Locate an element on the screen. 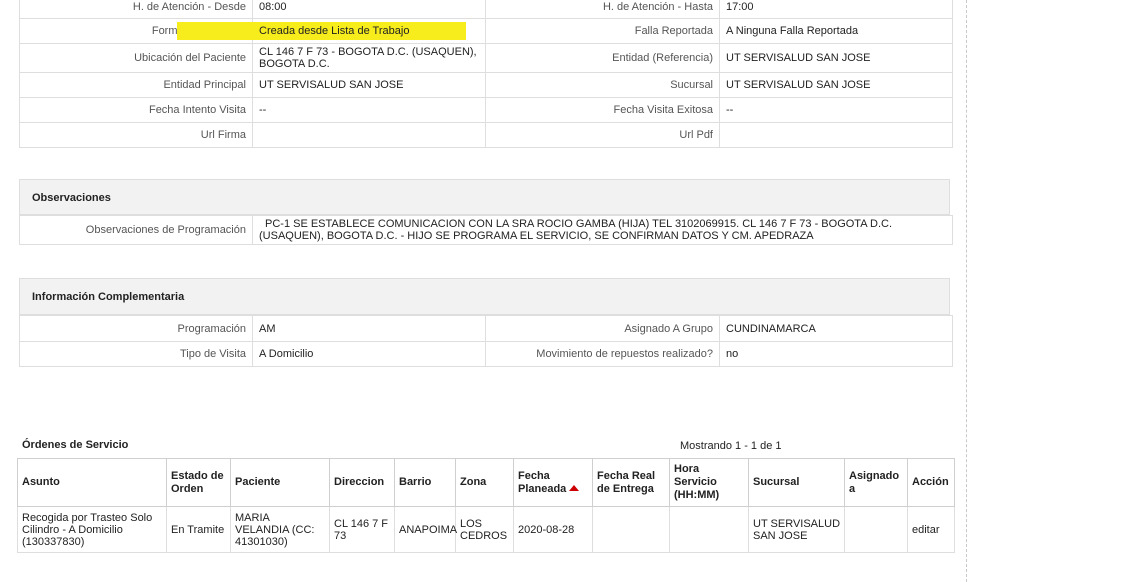 This screenshot has height=582, width=1133. cell-paciente: MARIA VELANDIA (CC: 41301030) is located at coordinates (280, 529).